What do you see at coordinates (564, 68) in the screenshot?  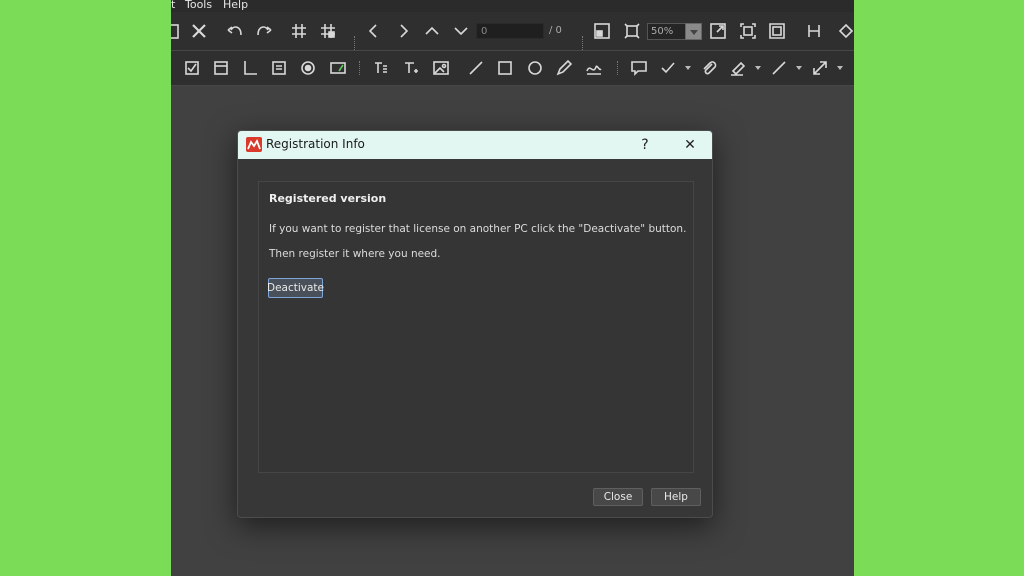 I see `pencil-icon` at bounding box center [564, 68].